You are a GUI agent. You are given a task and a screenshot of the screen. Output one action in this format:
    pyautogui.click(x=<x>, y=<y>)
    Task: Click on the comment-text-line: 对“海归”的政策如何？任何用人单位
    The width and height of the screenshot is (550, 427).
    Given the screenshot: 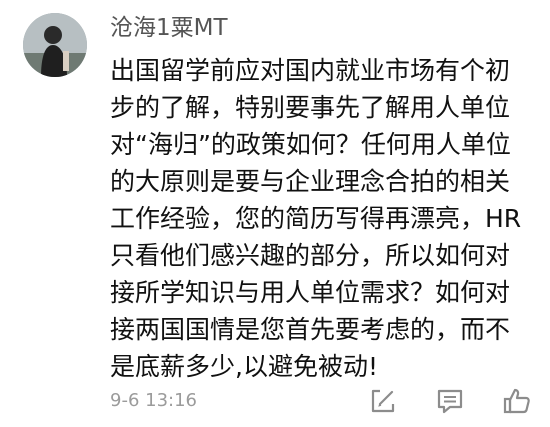 What is the action you would take?
    pyautogui.click(x=310, y=144)
    